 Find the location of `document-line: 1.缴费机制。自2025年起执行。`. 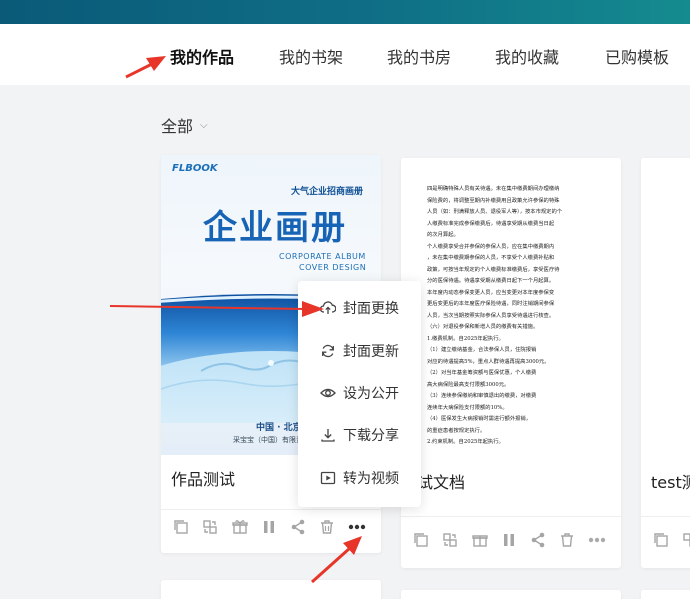

document-line: 1.缴费机制。自2025年起执行。 is located at coordinates (465, 338).